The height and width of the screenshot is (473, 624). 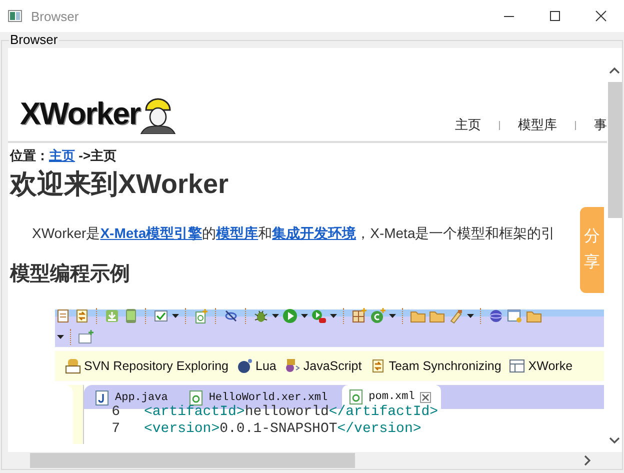 I want to click on nav-link: 事, so click(x=600, y=125).